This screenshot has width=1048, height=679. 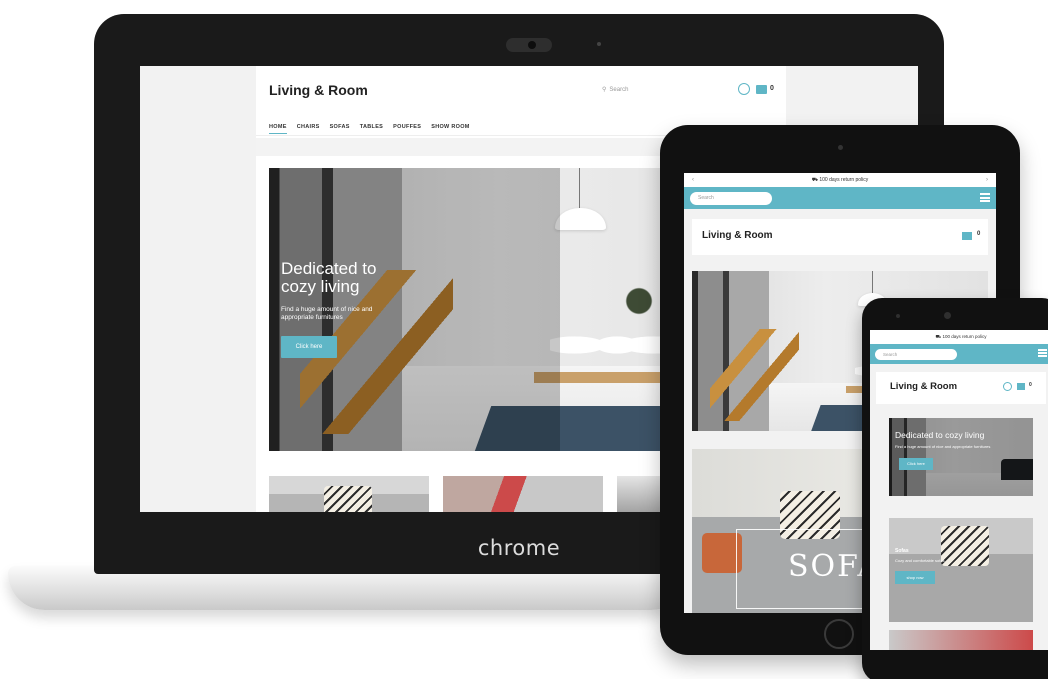 I want to click on search-placeholder: Search, so click(x=619, y=89).